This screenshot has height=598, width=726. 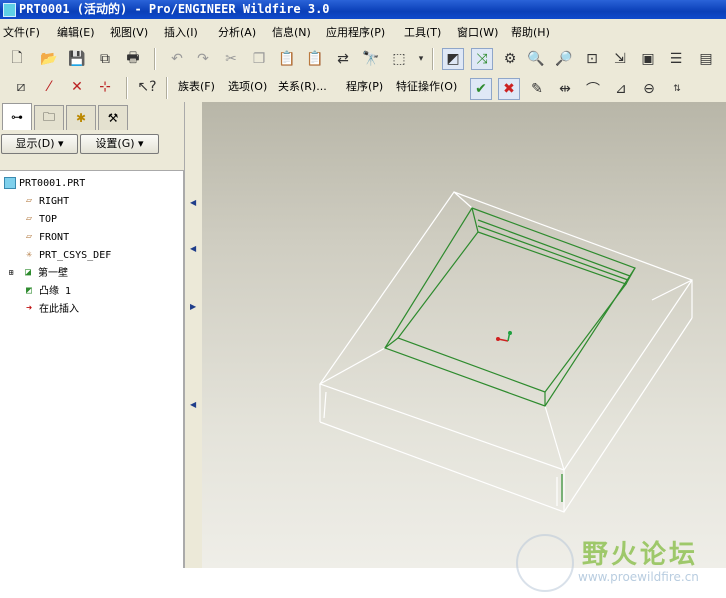 What do you see at coordinates (113, 117) in the screenshot?
I see `connections-tab: ⚒` at bounding box center [113, 117].